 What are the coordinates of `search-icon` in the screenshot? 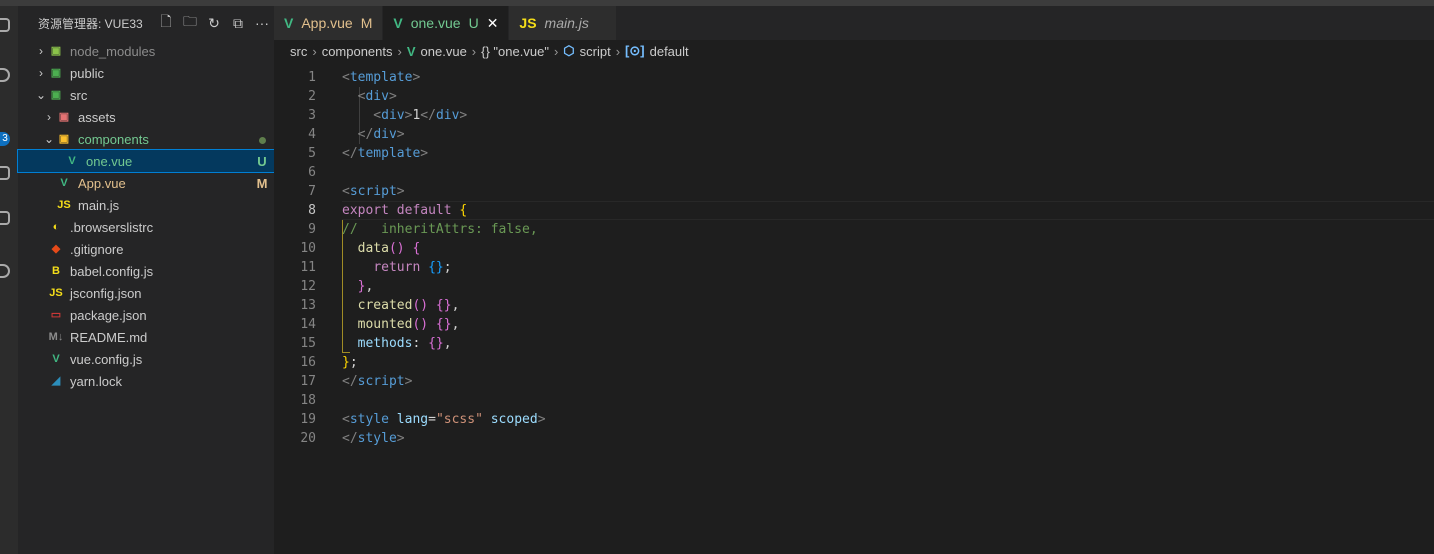 It's located at (5, 75).